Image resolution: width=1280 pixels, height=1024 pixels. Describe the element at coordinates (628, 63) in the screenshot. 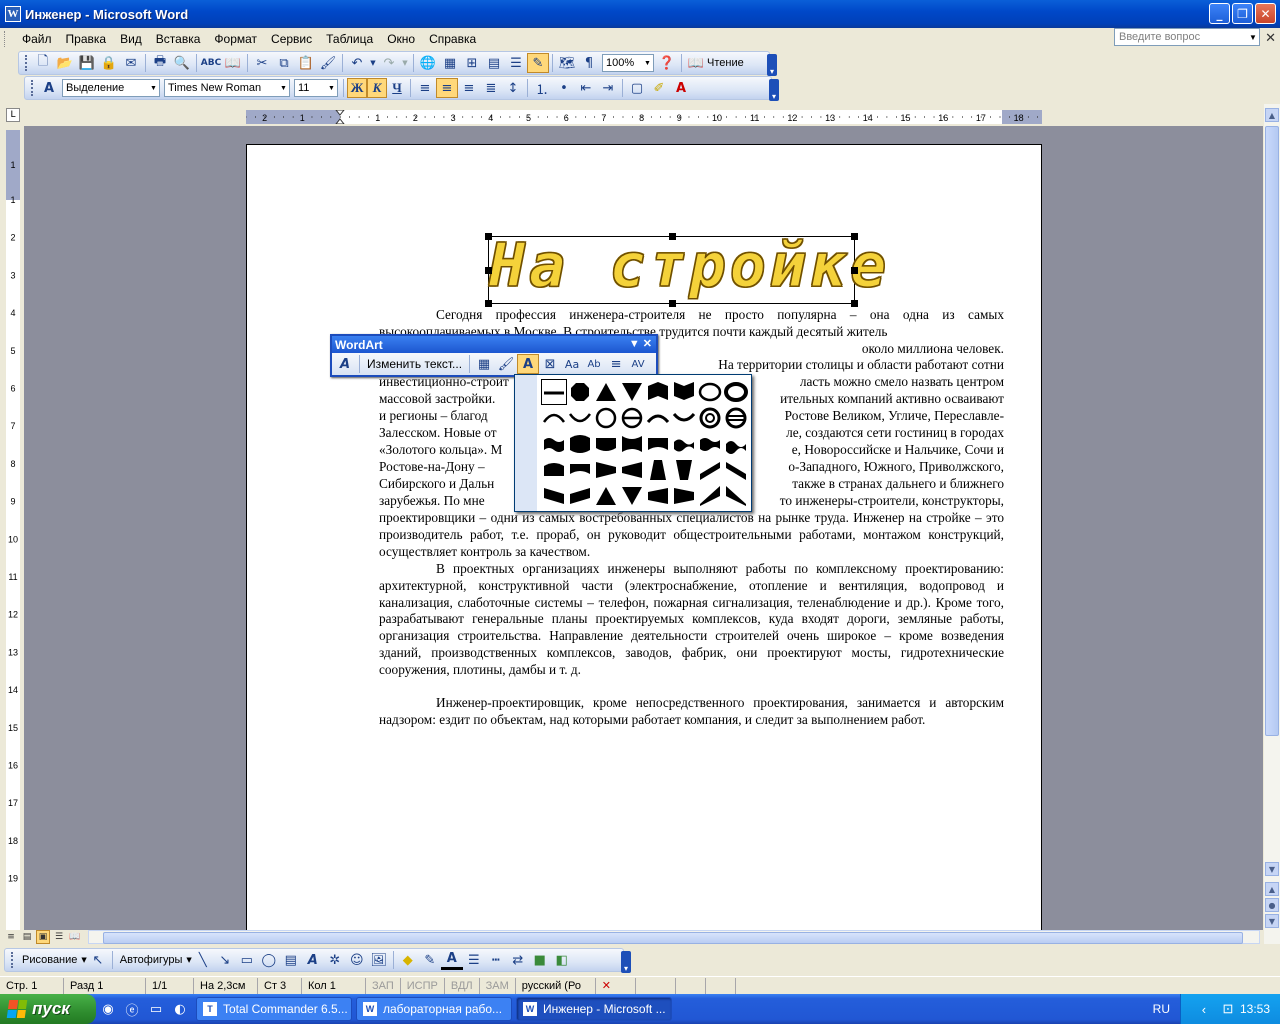

I see `zoom-select: 100% ▼` at that location.